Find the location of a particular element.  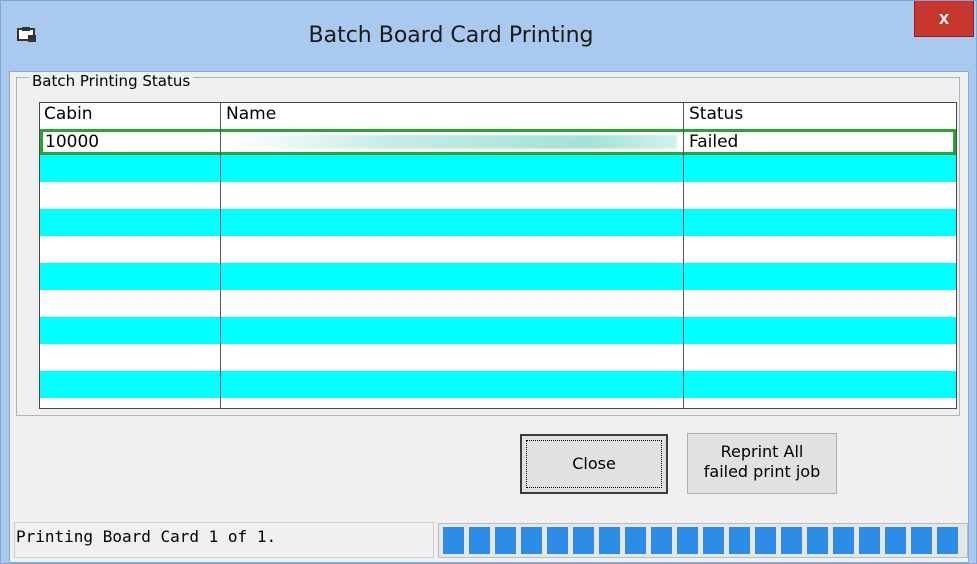

title-bar: Batch Board Card Printing x is located at coordinates (488, 36).